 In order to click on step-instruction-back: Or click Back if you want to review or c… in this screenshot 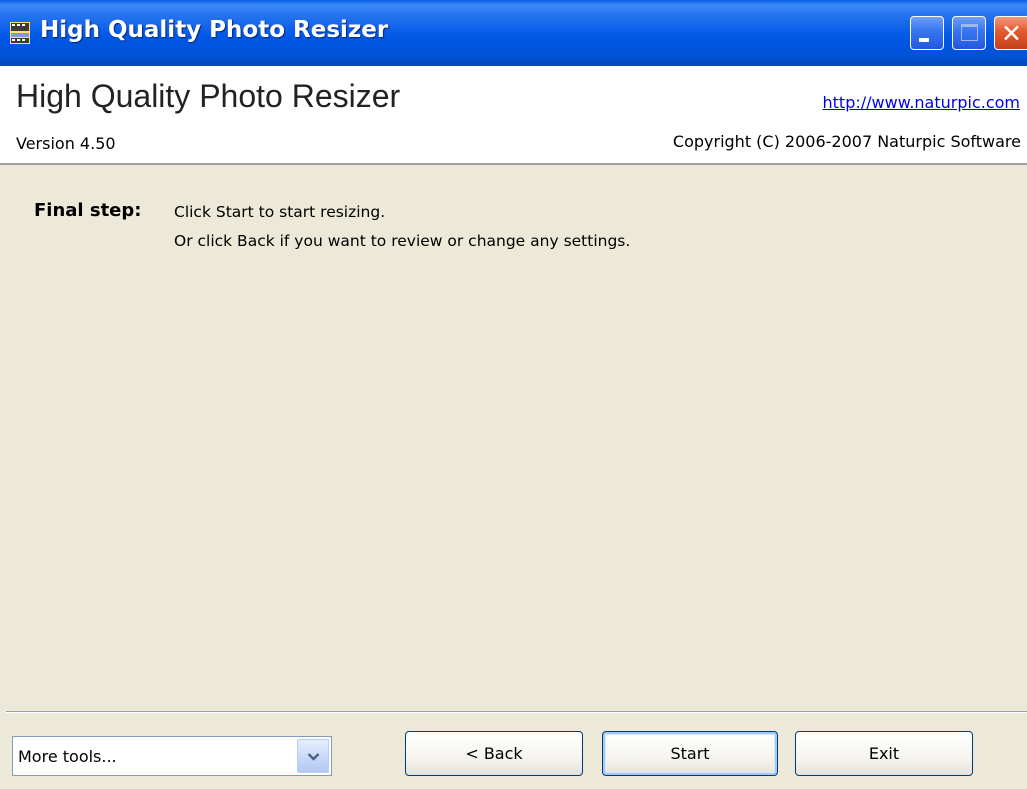, I will do `click(402, 241)`.